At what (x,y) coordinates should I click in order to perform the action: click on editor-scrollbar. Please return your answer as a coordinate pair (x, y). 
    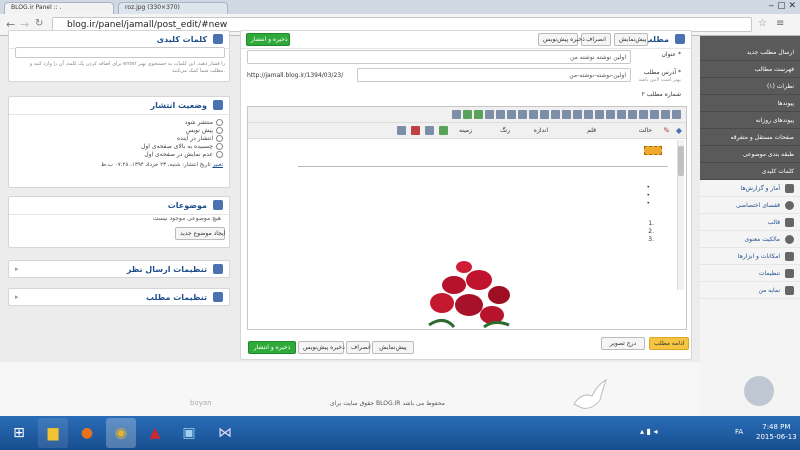
    Looking at the image, I should click on (680, 215).